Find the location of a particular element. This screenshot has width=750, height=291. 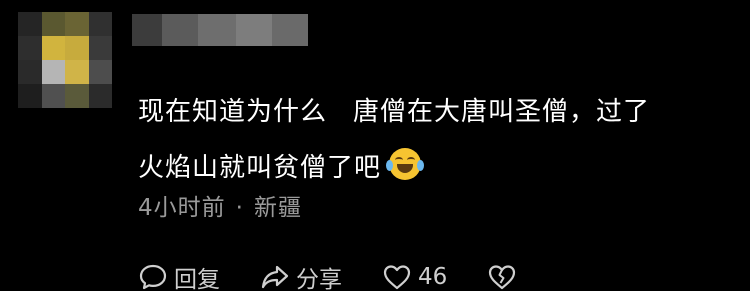

reply-label: 回复 is located at coordinates (197, 279).